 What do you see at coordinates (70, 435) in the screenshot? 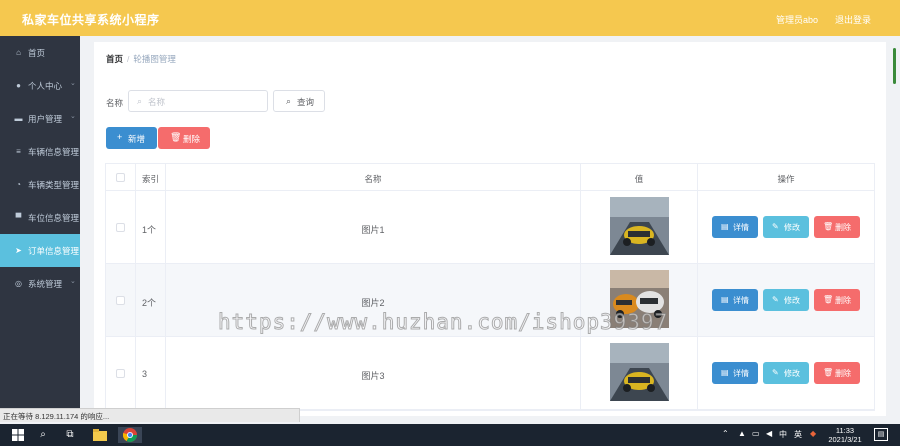
I see `task-view-icon: ⧉` at bounding box center [70, 435].